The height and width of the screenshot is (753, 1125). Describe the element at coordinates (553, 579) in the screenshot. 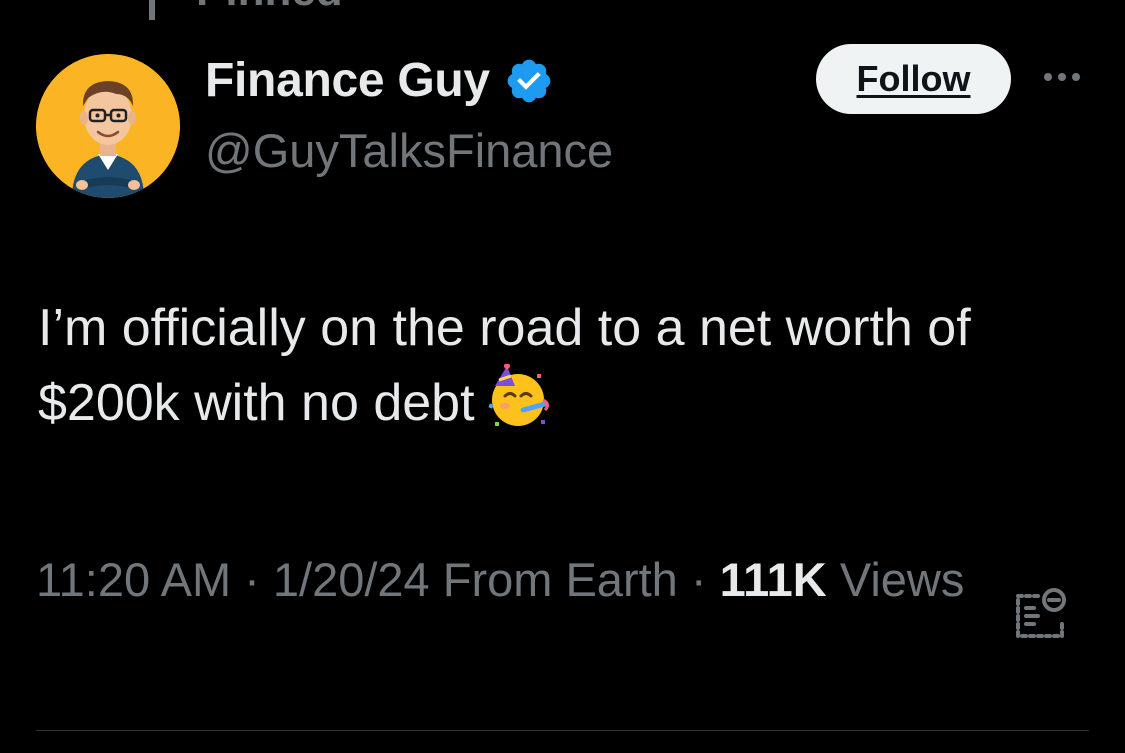

I see `tweet-source: From Earth` at that location.